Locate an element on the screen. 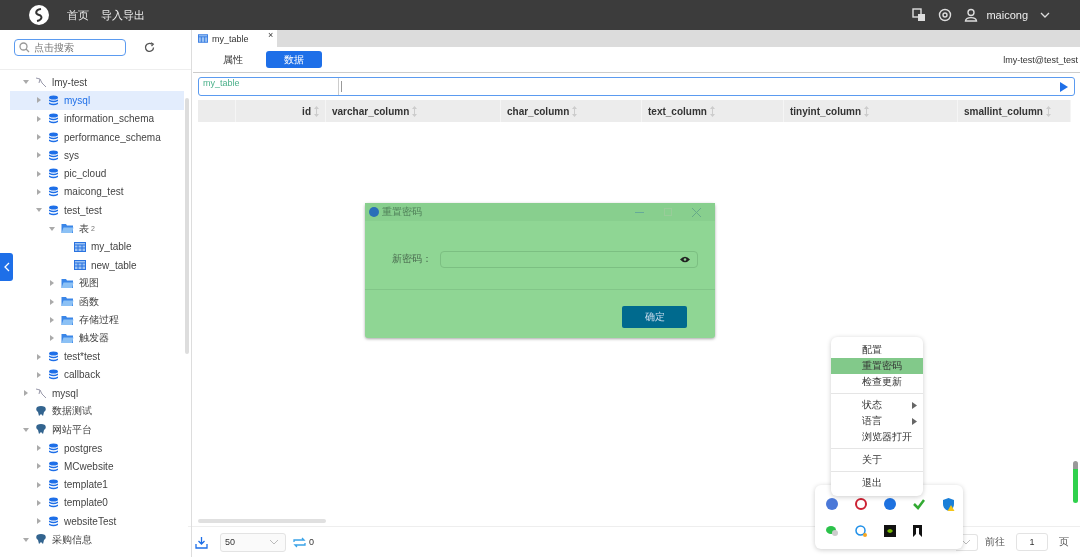 The width and height of the screenshot is (1080, 557). tree-item: pic_cloud is located at coordinates (97, 173).